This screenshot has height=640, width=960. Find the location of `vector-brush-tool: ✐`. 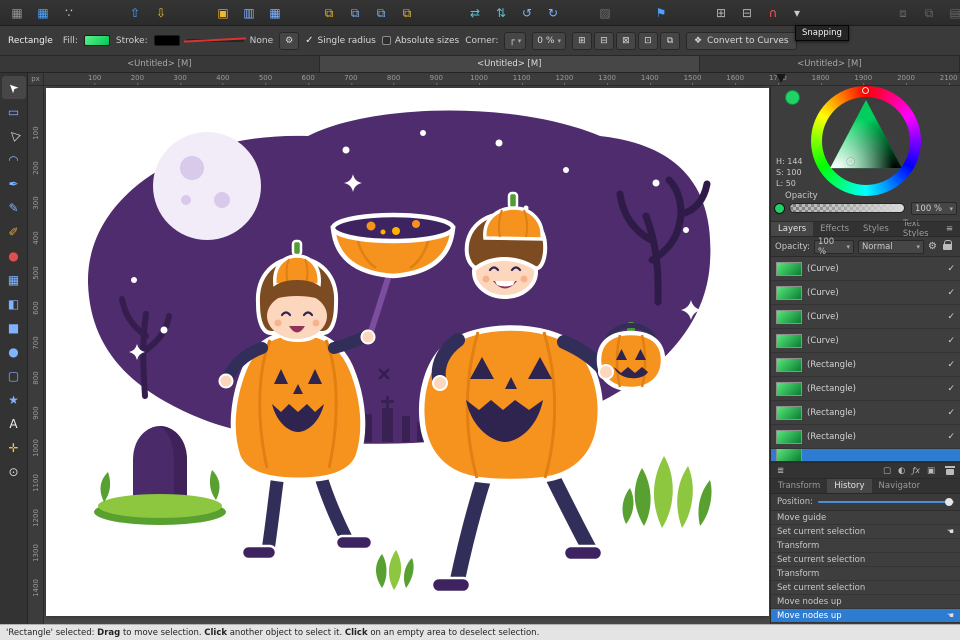

vector-brush-tool: ✐ is located at coordinates (14, 231).